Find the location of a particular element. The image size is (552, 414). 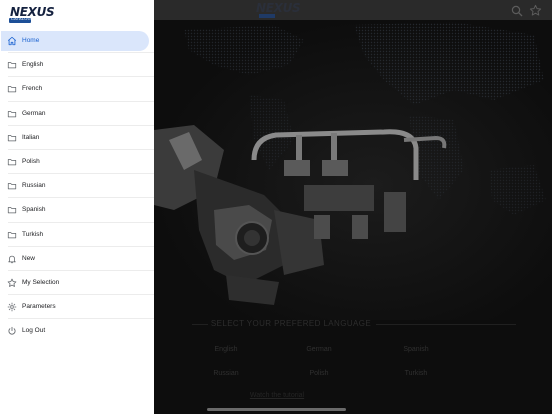

star-icon is located at coordinates (12, 282).